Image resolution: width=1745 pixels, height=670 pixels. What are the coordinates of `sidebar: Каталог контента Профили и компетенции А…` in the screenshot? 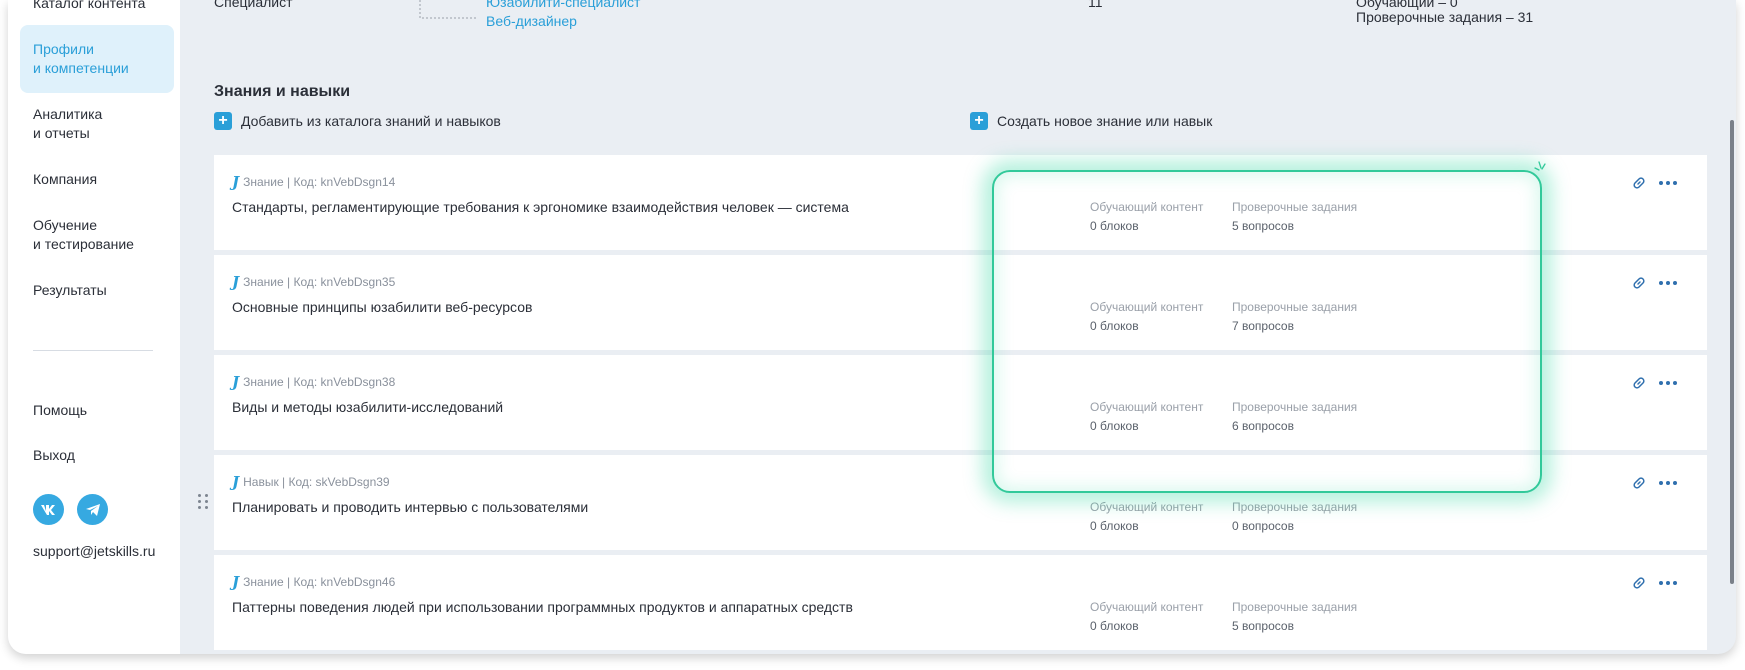 It's located at (94, 327).